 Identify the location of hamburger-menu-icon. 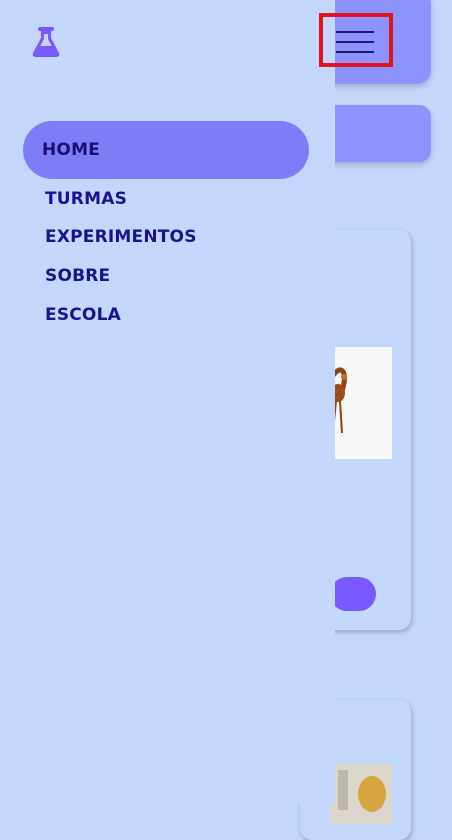
(355, 42).